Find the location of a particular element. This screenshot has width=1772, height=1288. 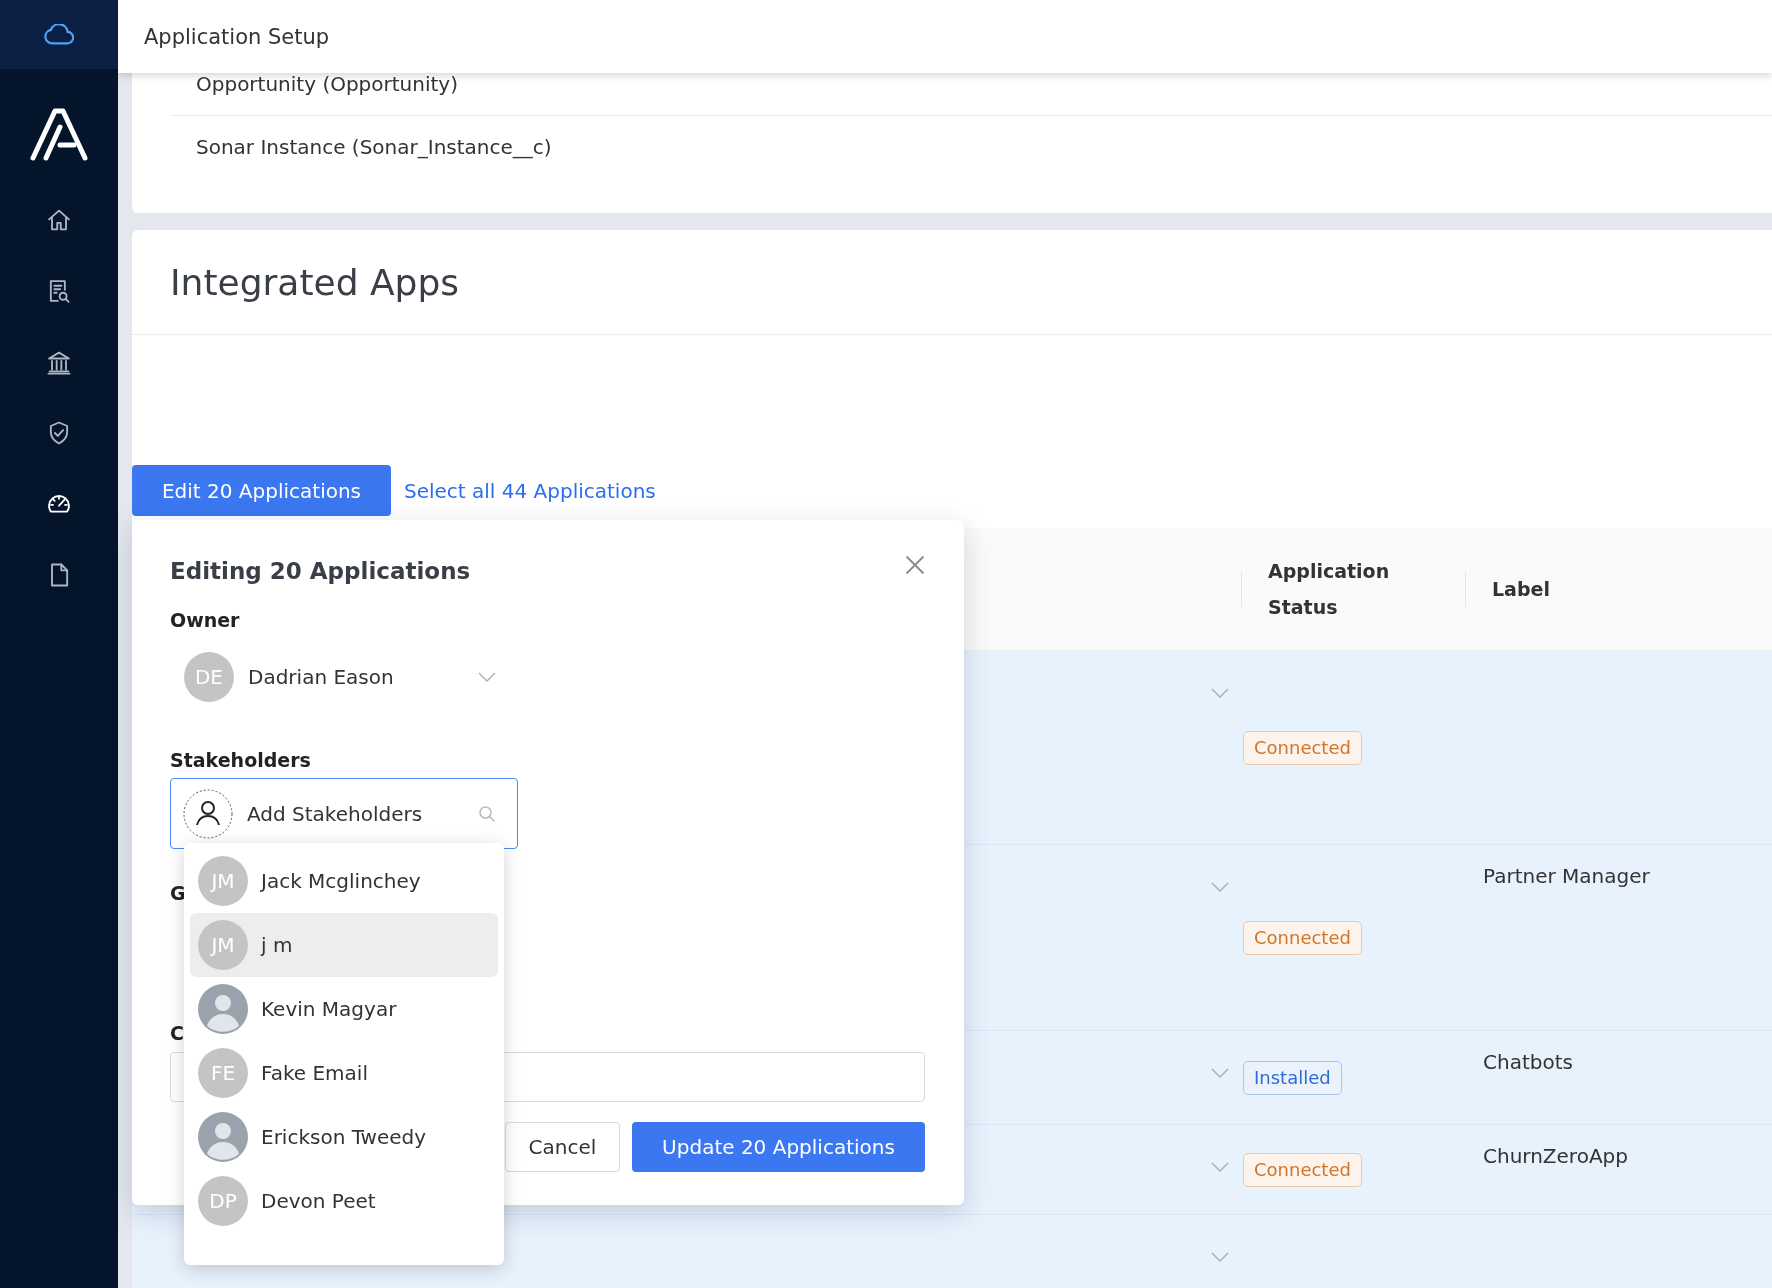

status-badge: Installed is located at coordinates (1292, 1077).